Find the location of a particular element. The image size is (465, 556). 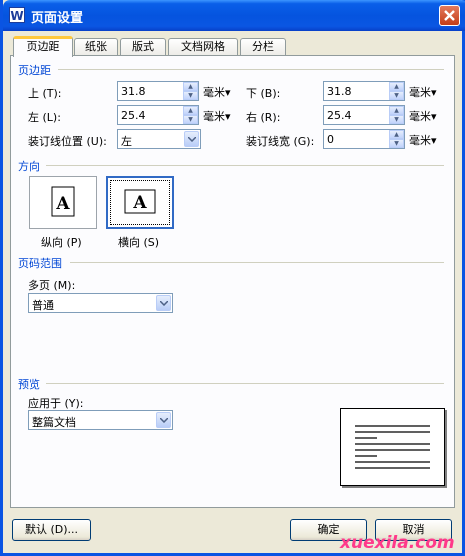

tab-doc-grid: 文档网格 is located at coordinates (203, 47).